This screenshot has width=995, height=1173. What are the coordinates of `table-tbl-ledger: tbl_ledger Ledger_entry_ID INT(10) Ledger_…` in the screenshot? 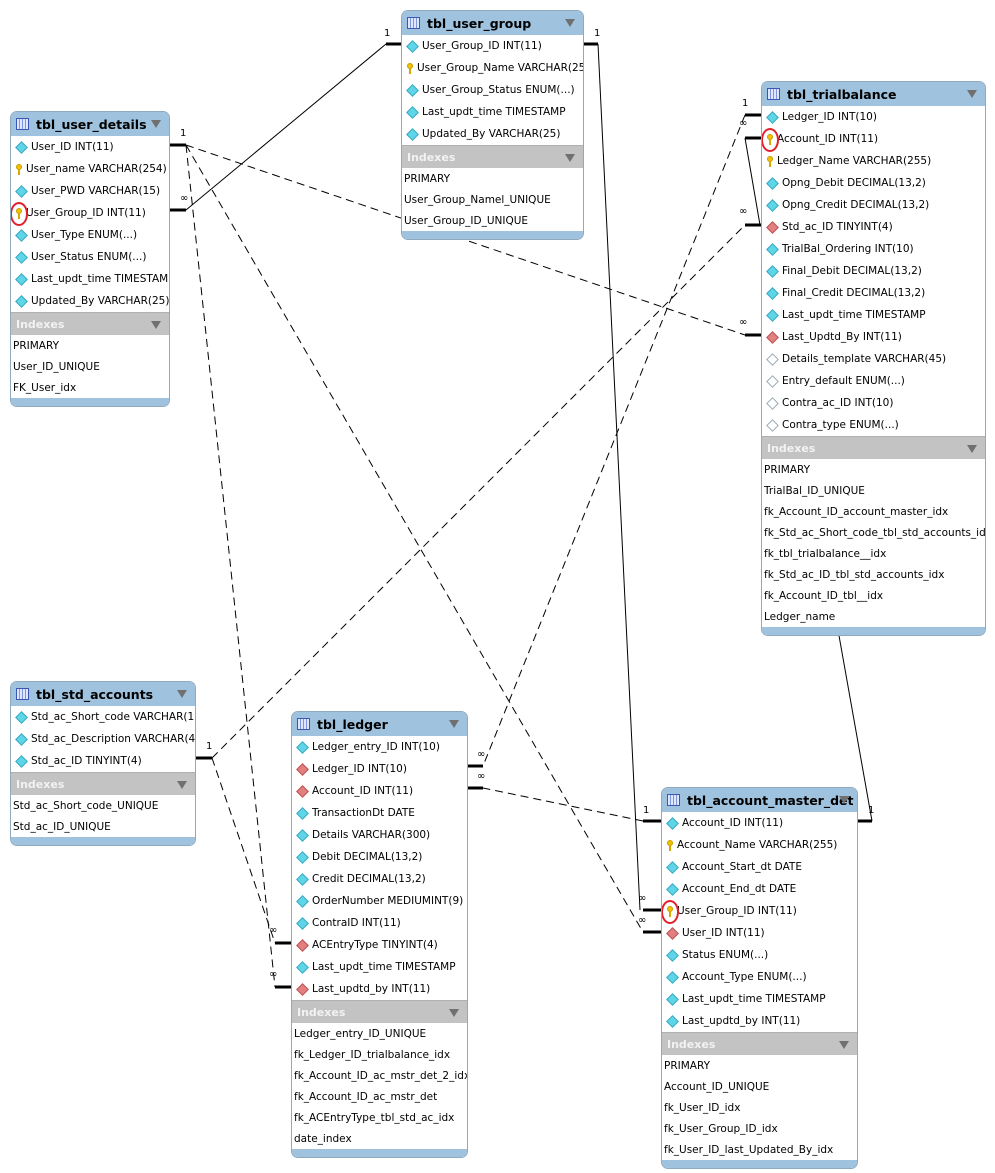 It's located at (379, 934).